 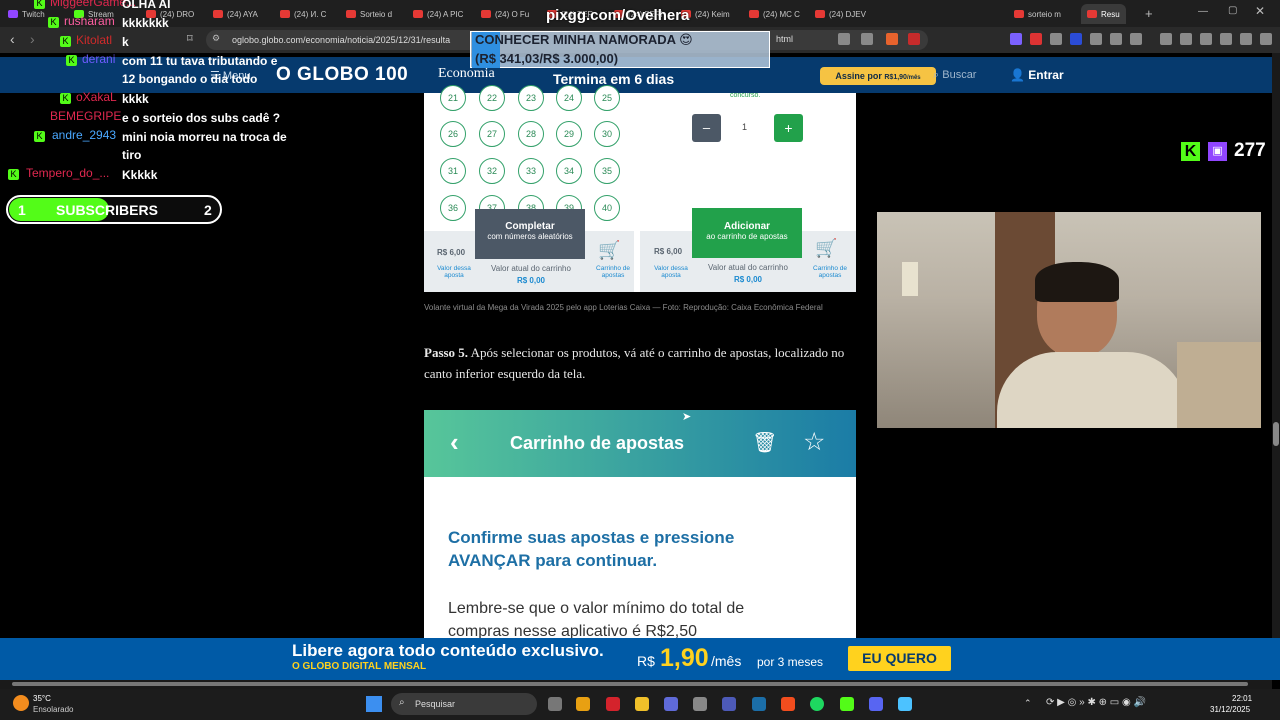 I want to click on number-ball: 21, so click(x=453, y=98).